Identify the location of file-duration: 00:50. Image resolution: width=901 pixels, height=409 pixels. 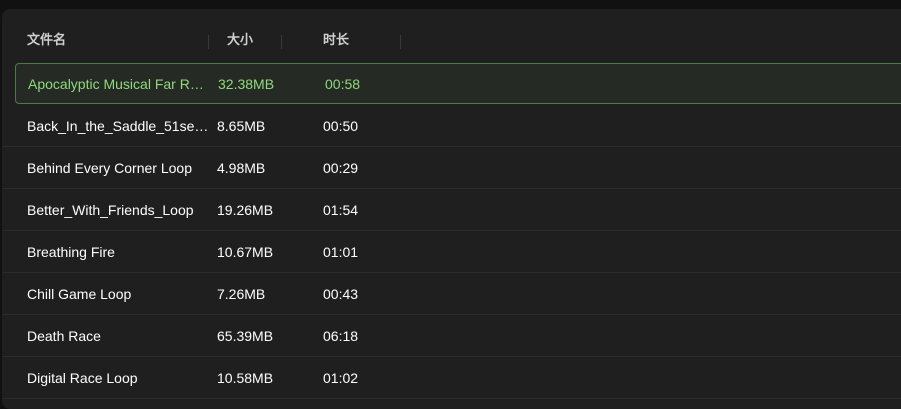
(341, 125).